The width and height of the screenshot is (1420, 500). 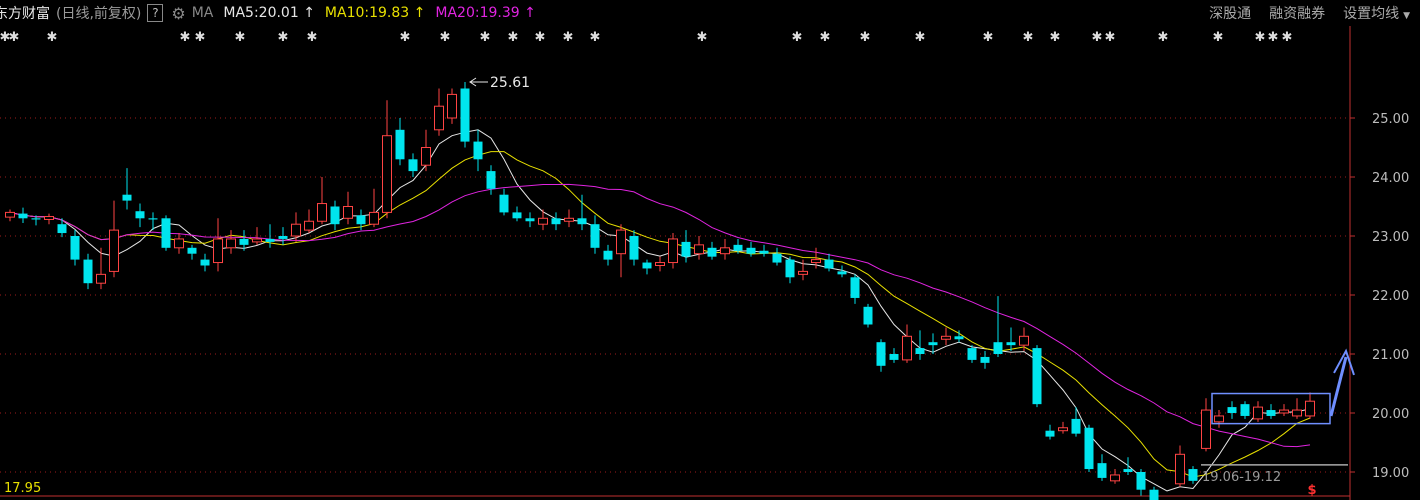 What do you see at coordinates (1390, 178) in the screenshot?
I see `y-tick-label: 24.00` at bounding box center [1390, 178].